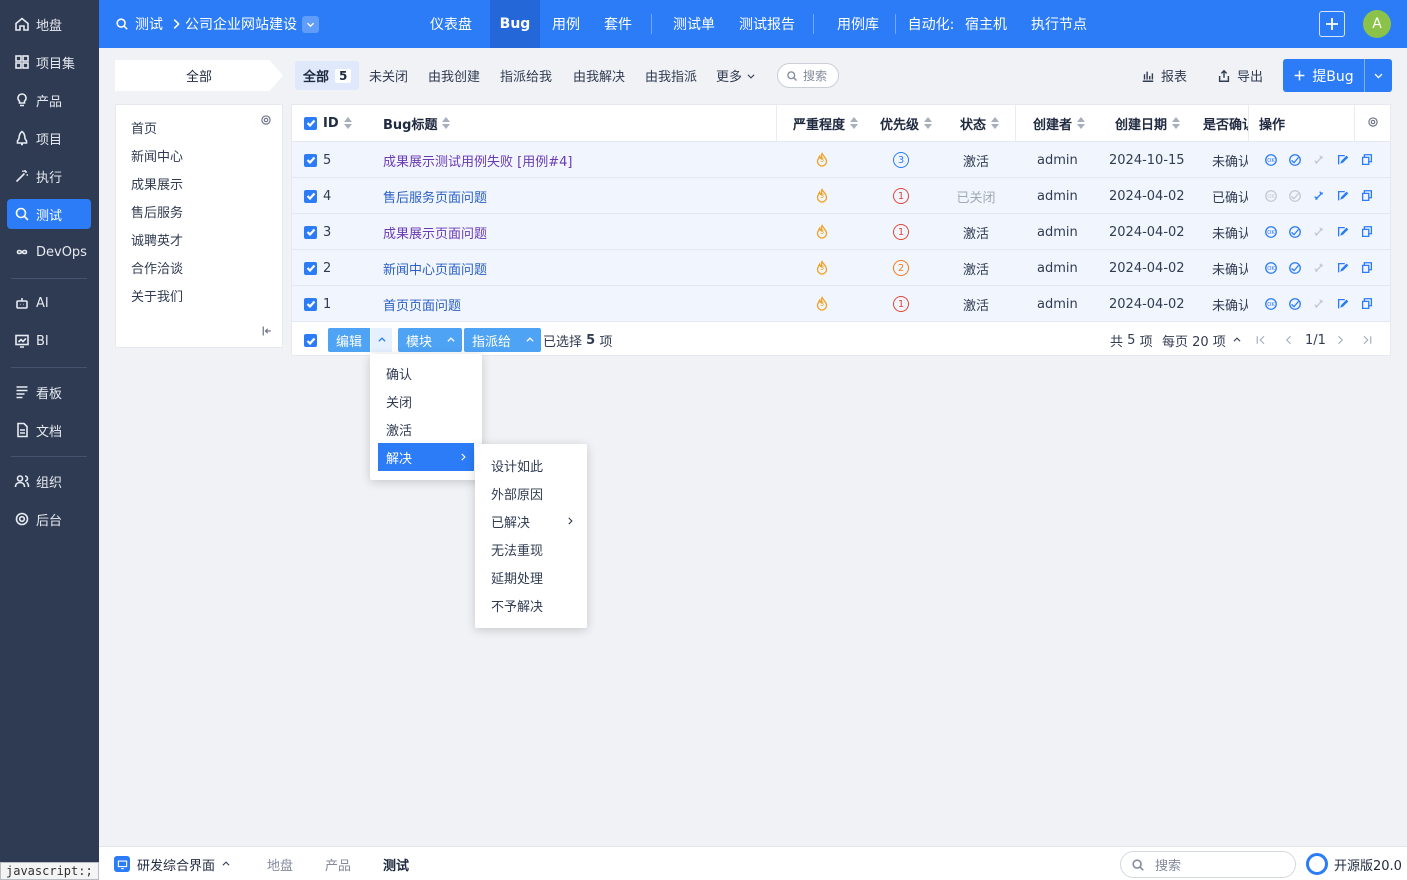 This screenshot has height=880, width=1407. What do you see at coordinates (49, 341) in the screenshot?
I see `sidebar-item-bi: BI` at bounding box center [49, 341].